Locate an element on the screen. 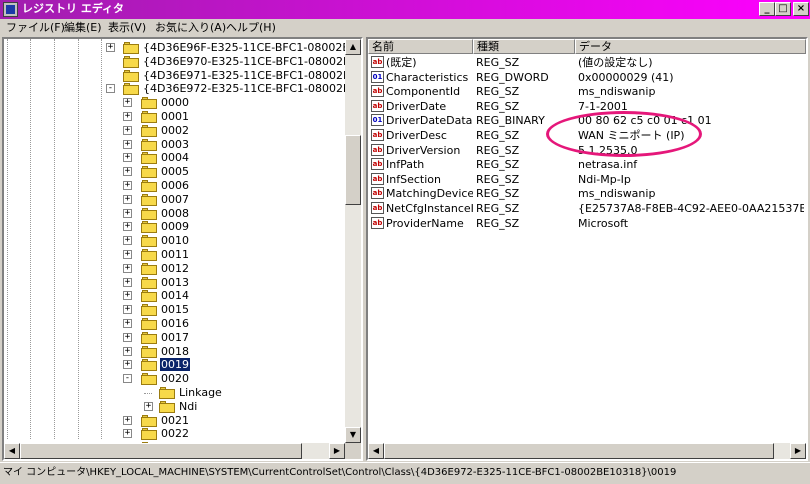  tree-node: +0005 is located at coordinates (174, 172).